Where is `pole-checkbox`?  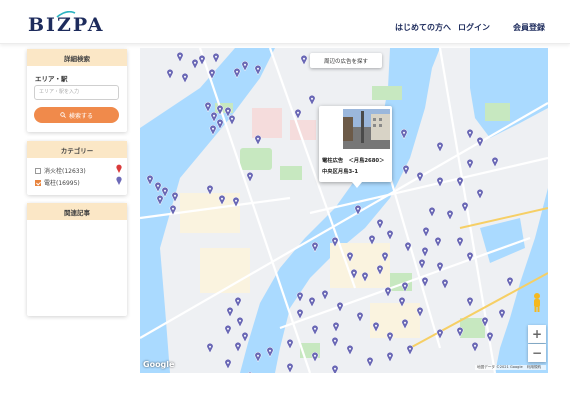
pole-checkbox is located at coordinates (38, 182).